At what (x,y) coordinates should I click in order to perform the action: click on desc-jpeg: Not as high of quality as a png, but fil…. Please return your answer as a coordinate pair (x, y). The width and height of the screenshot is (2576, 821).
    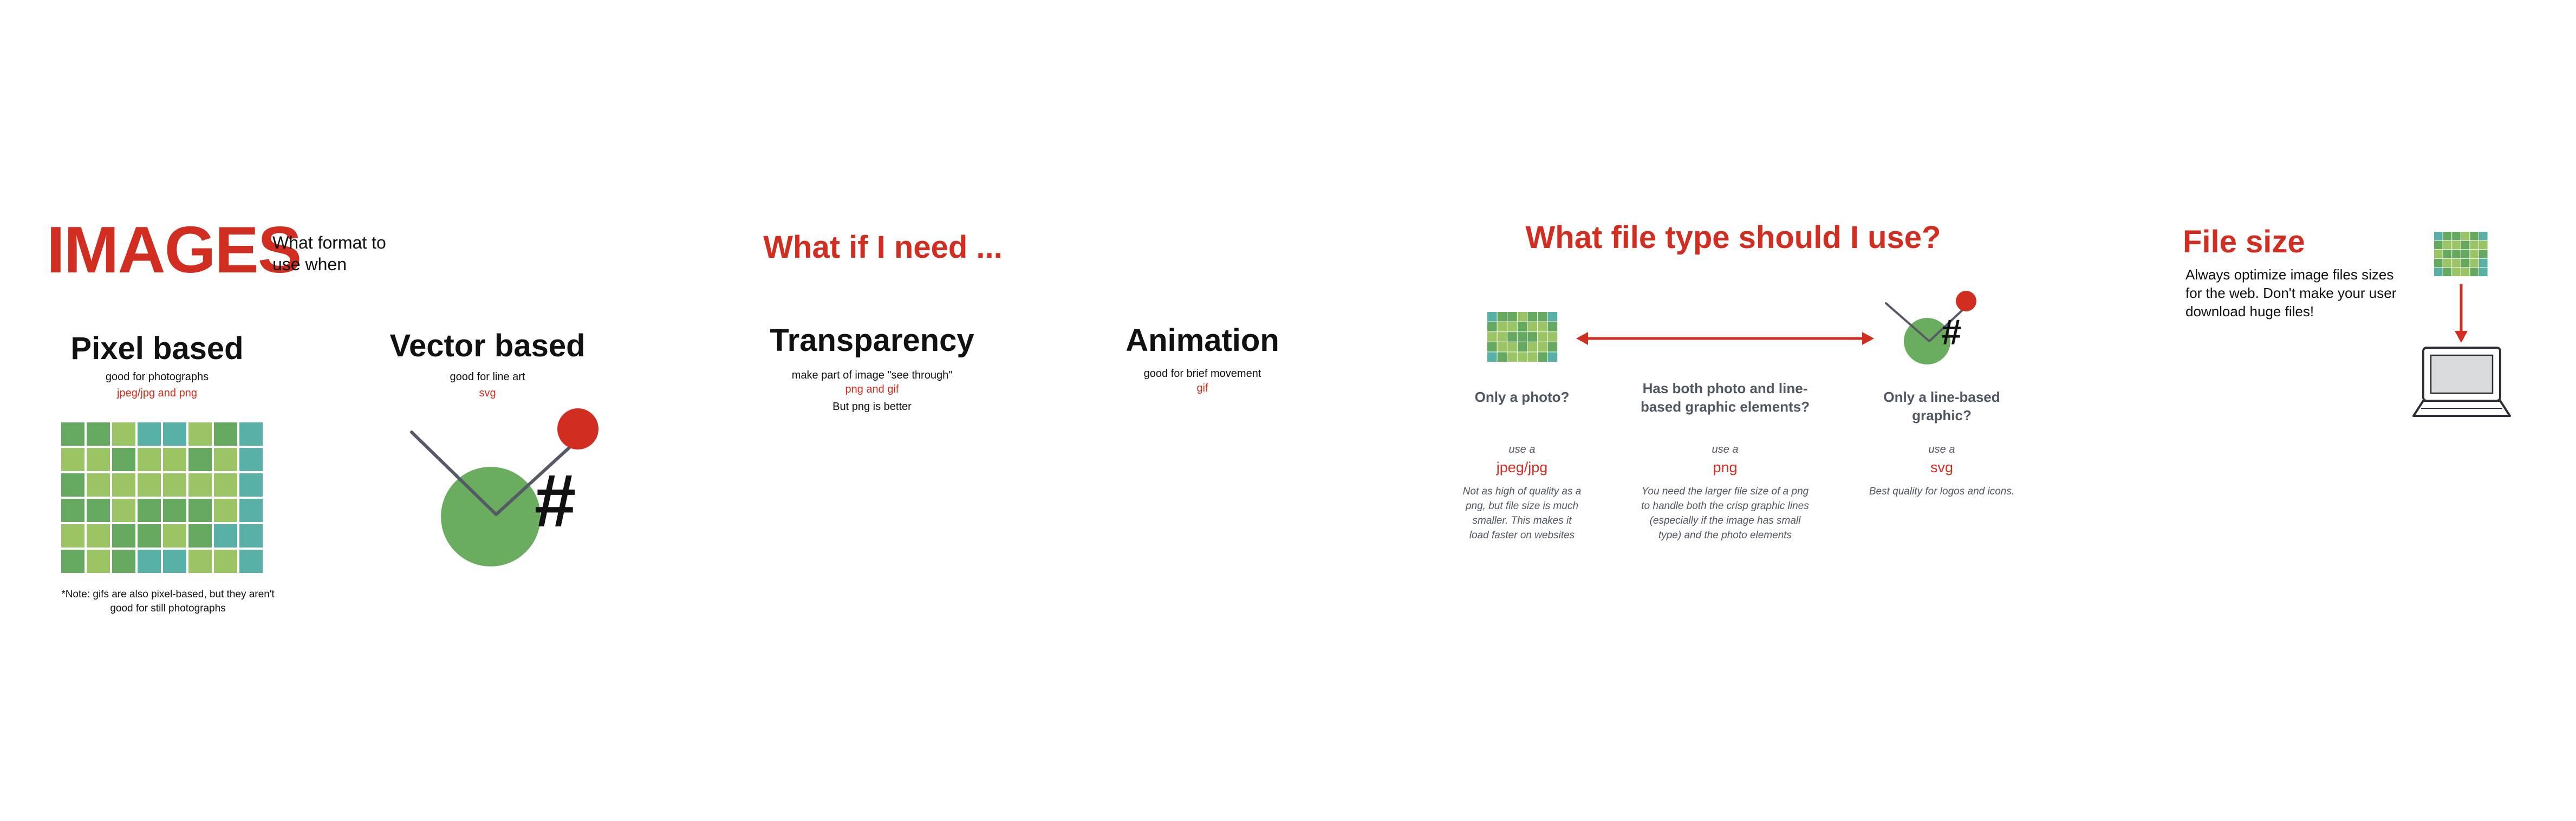
    Looking at the image, I should click on (1522, 513).